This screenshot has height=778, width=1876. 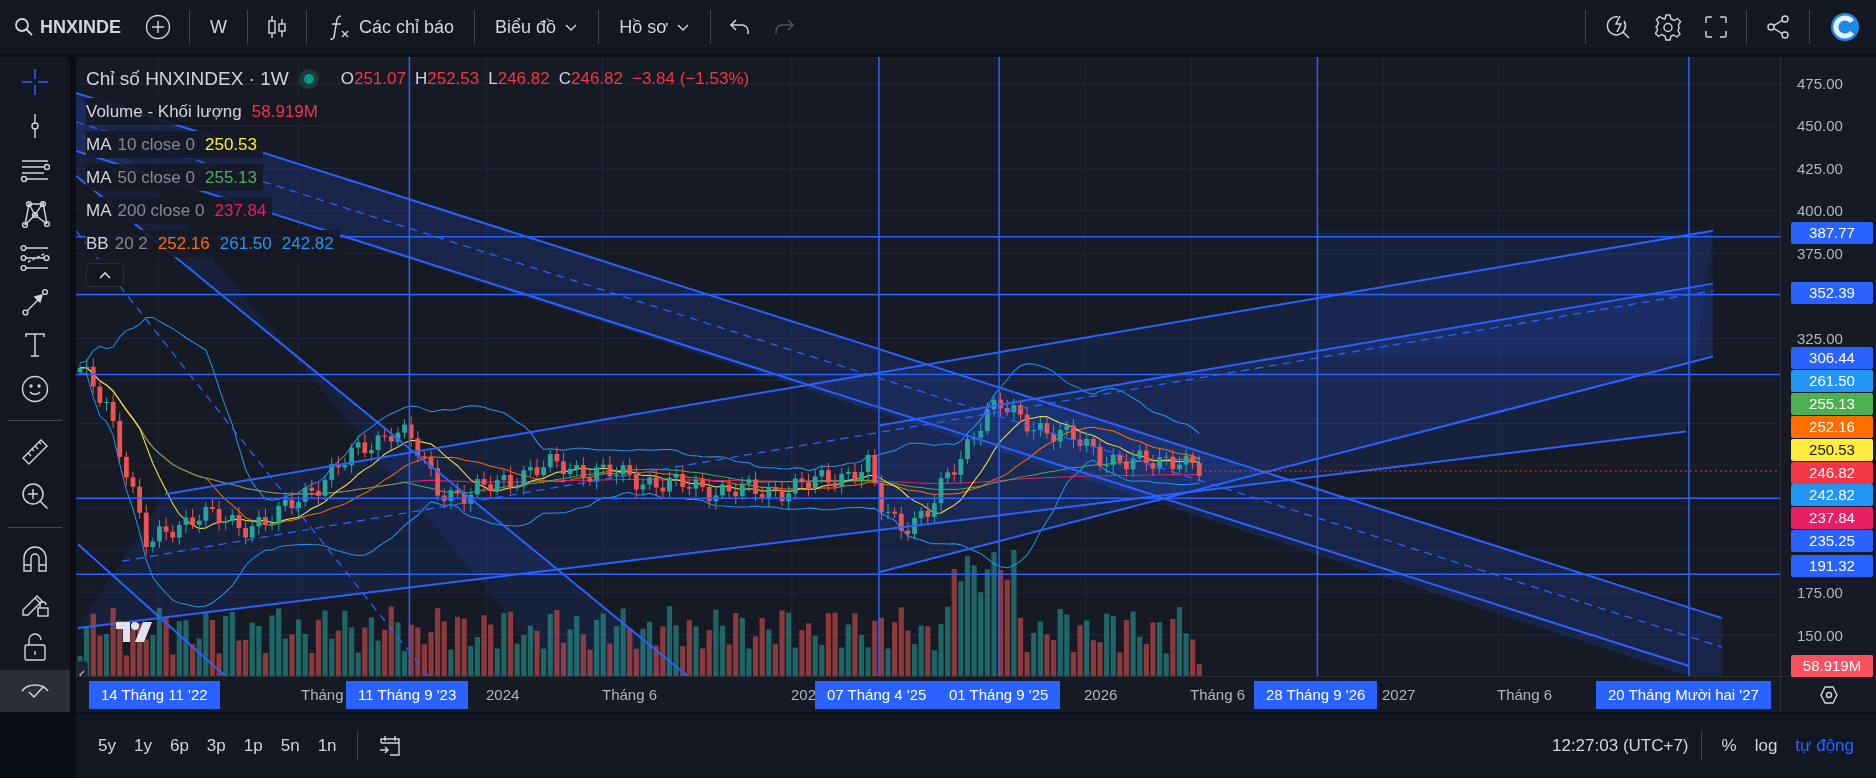 I want to click on price-tag: 58.919M, so click(x=1832, y=666).